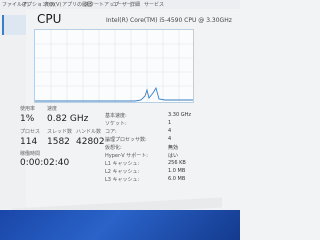 This screenshot has height=240, width=320. Describe the element at coordinates (28, 109) in the screenshot. I see `utilization-label: 使用率` at that location.